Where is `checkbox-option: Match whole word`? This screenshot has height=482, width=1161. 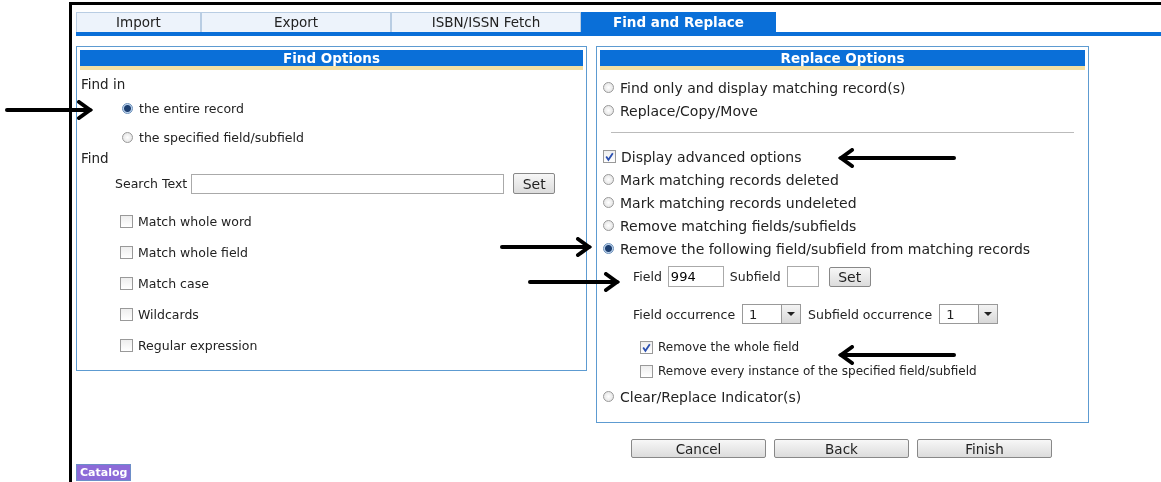 checkbox-option: Match whole word is located at coordinates (186, 221).